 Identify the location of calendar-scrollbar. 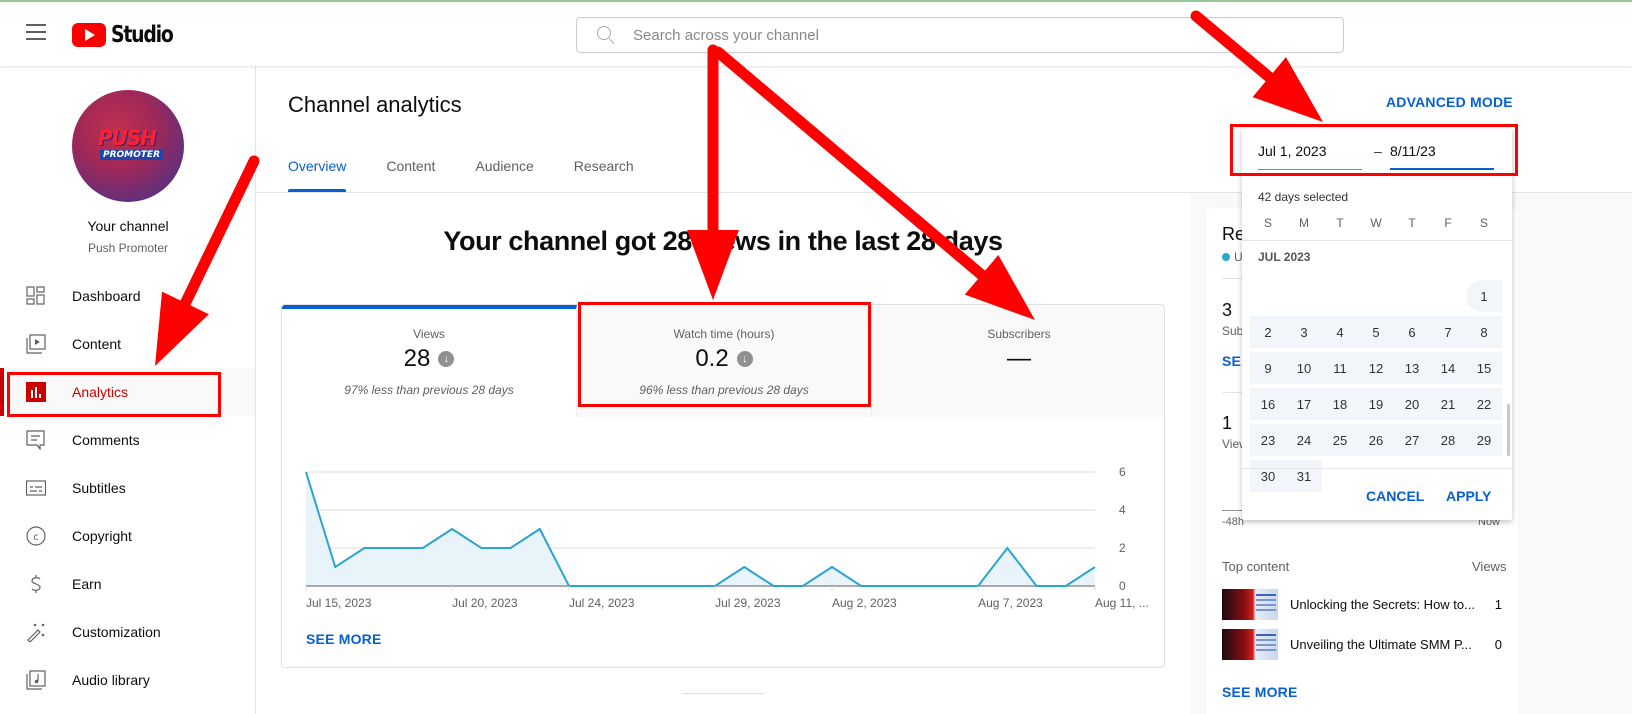
(1508, 430).